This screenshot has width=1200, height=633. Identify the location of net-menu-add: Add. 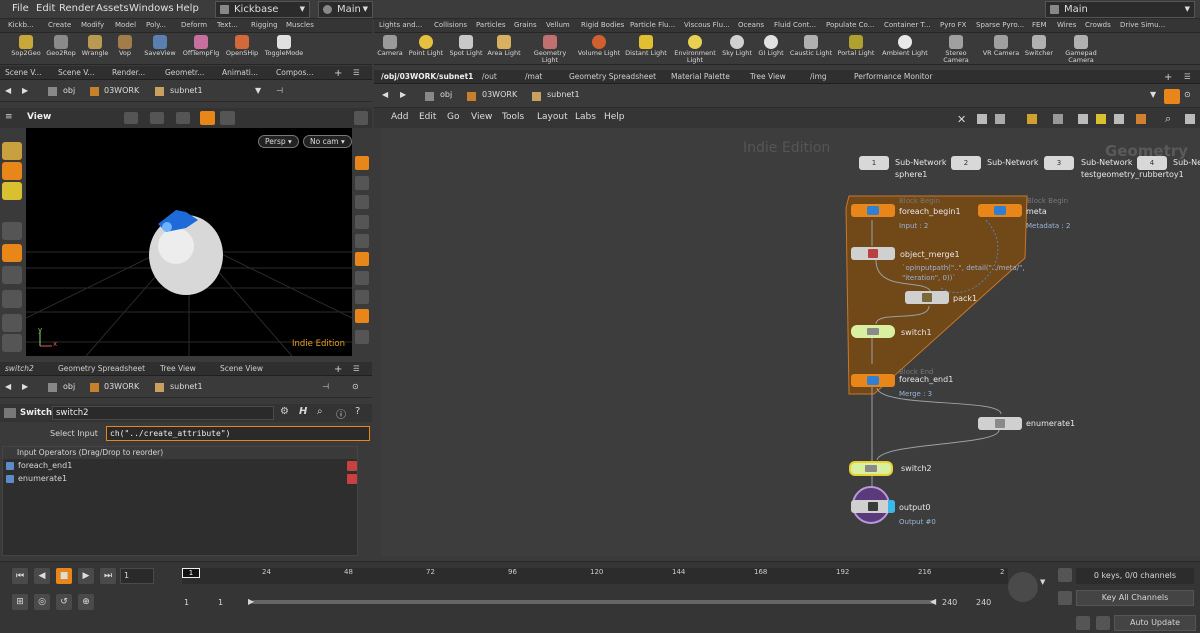
(399, 117).